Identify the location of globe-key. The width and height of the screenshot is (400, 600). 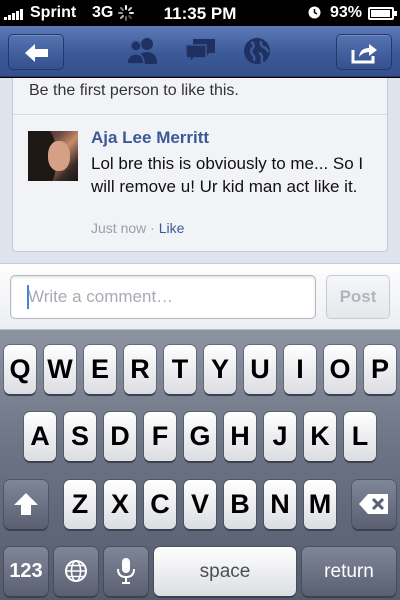
(76, 571).